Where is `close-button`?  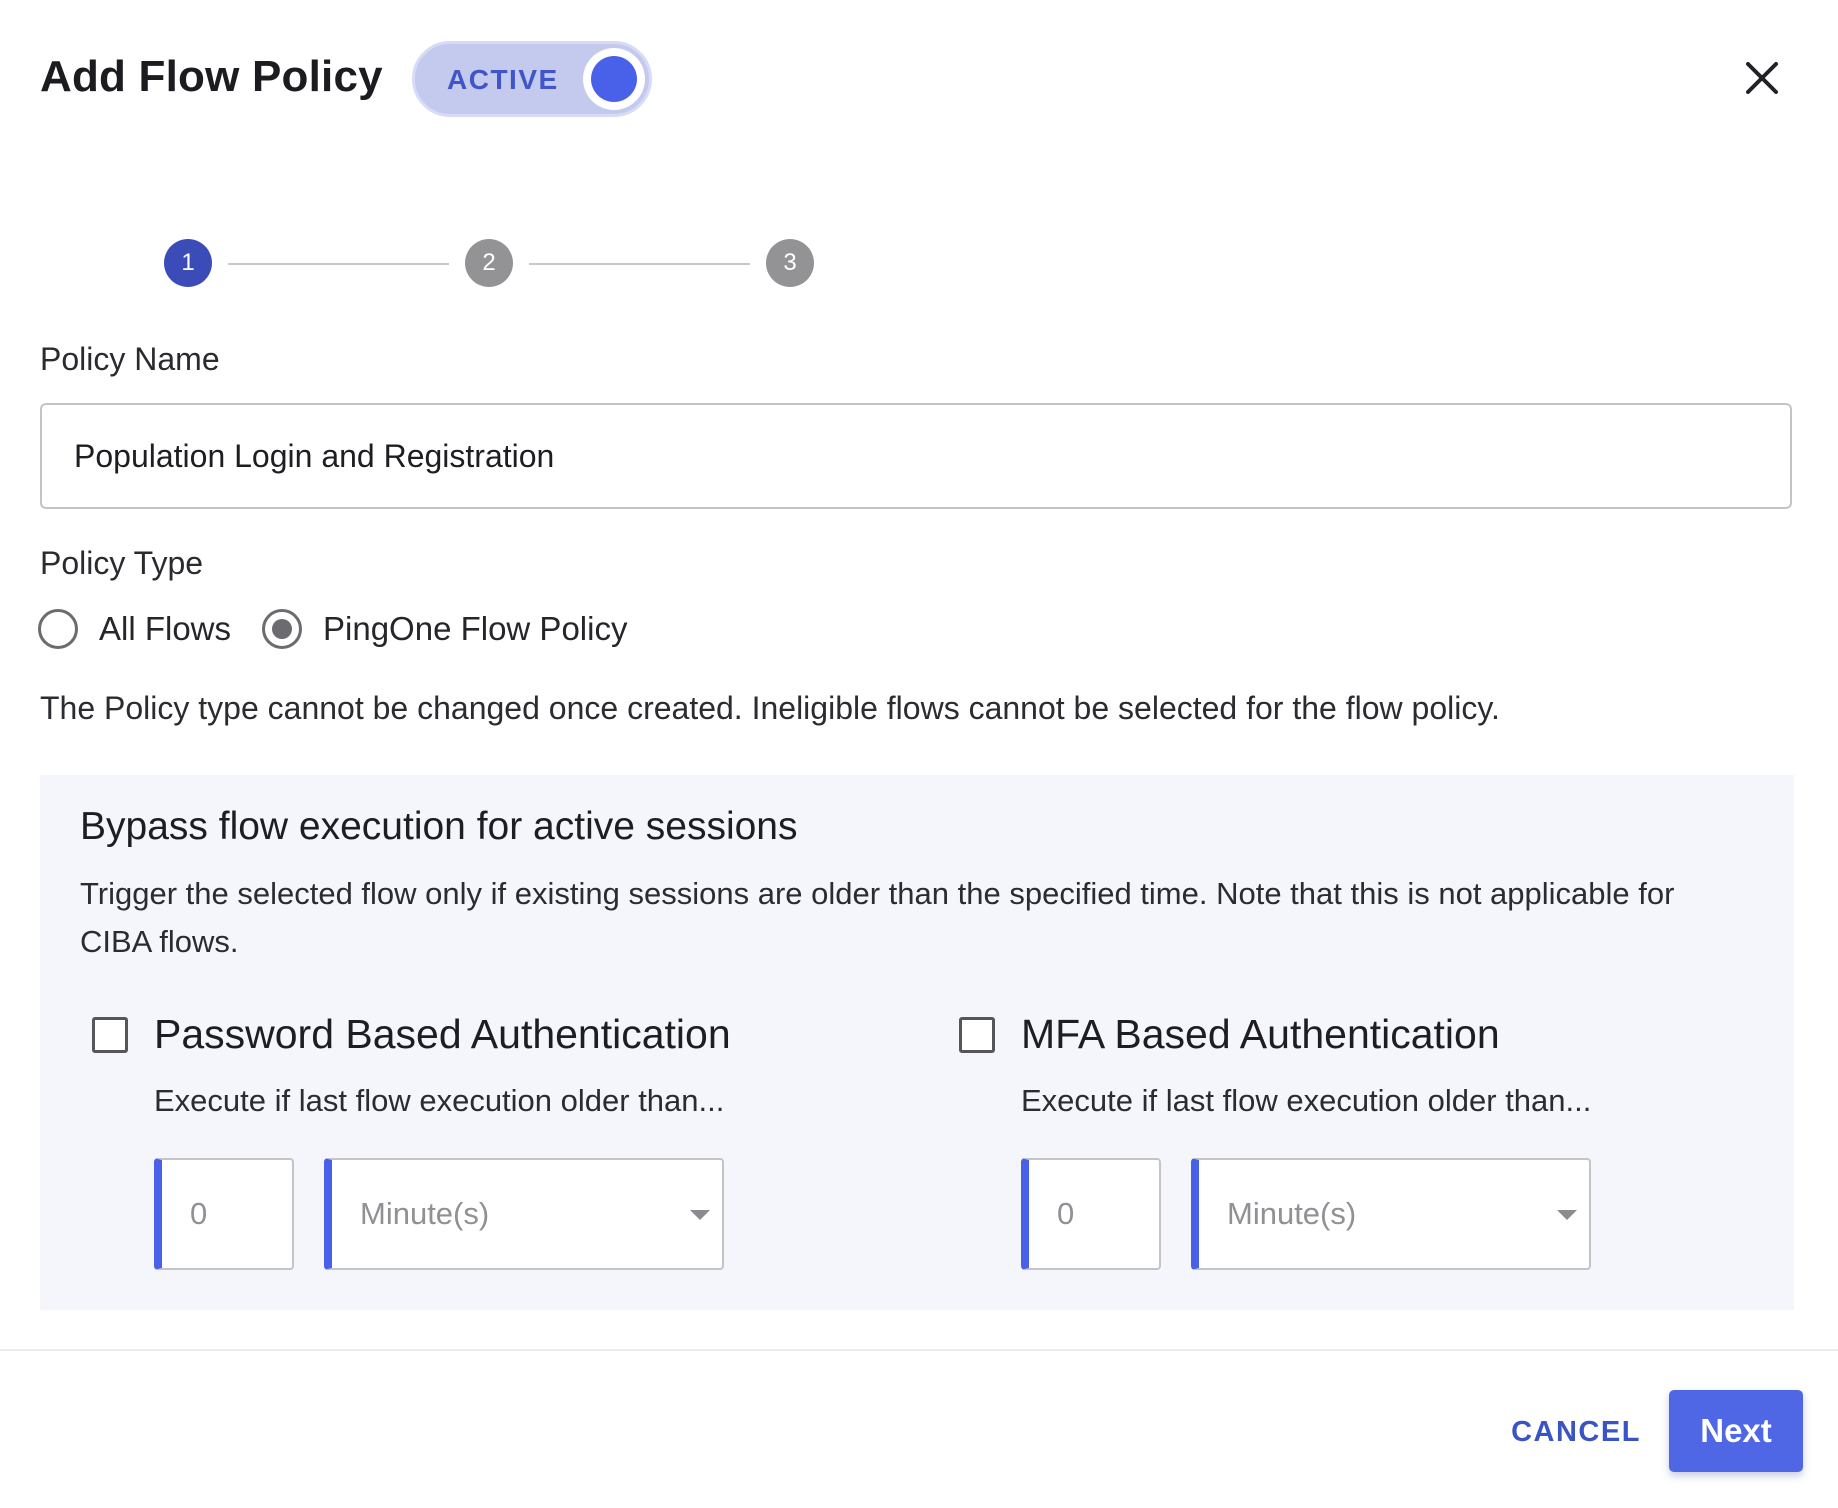 close-button is located at coordinates (1762, 78).